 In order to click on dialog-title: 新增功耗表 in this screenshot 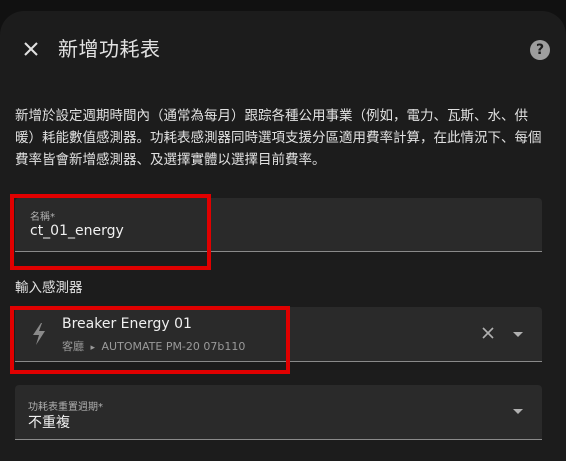, I will do `click(109, 49)`.